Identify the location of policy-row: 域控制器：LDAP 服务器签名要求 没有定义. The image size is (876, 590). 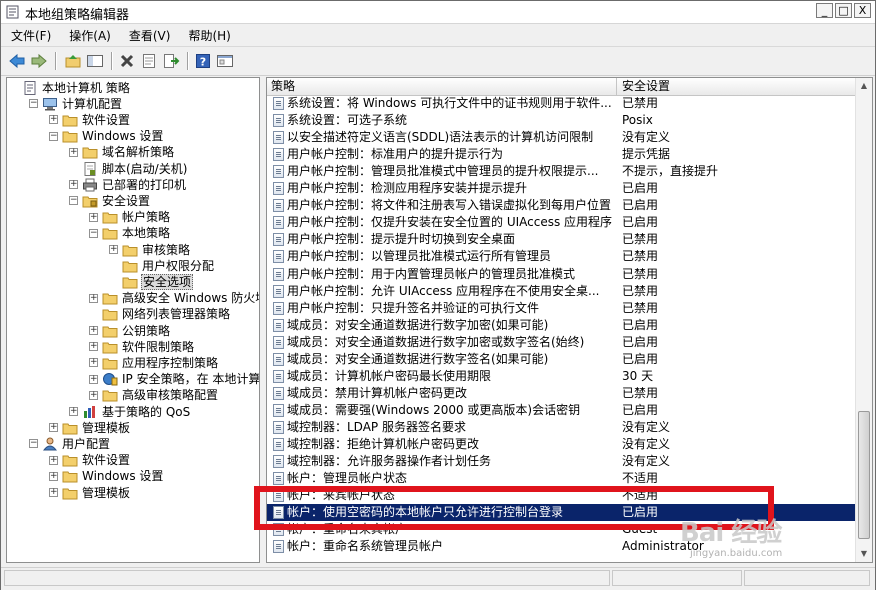
(562, 427).